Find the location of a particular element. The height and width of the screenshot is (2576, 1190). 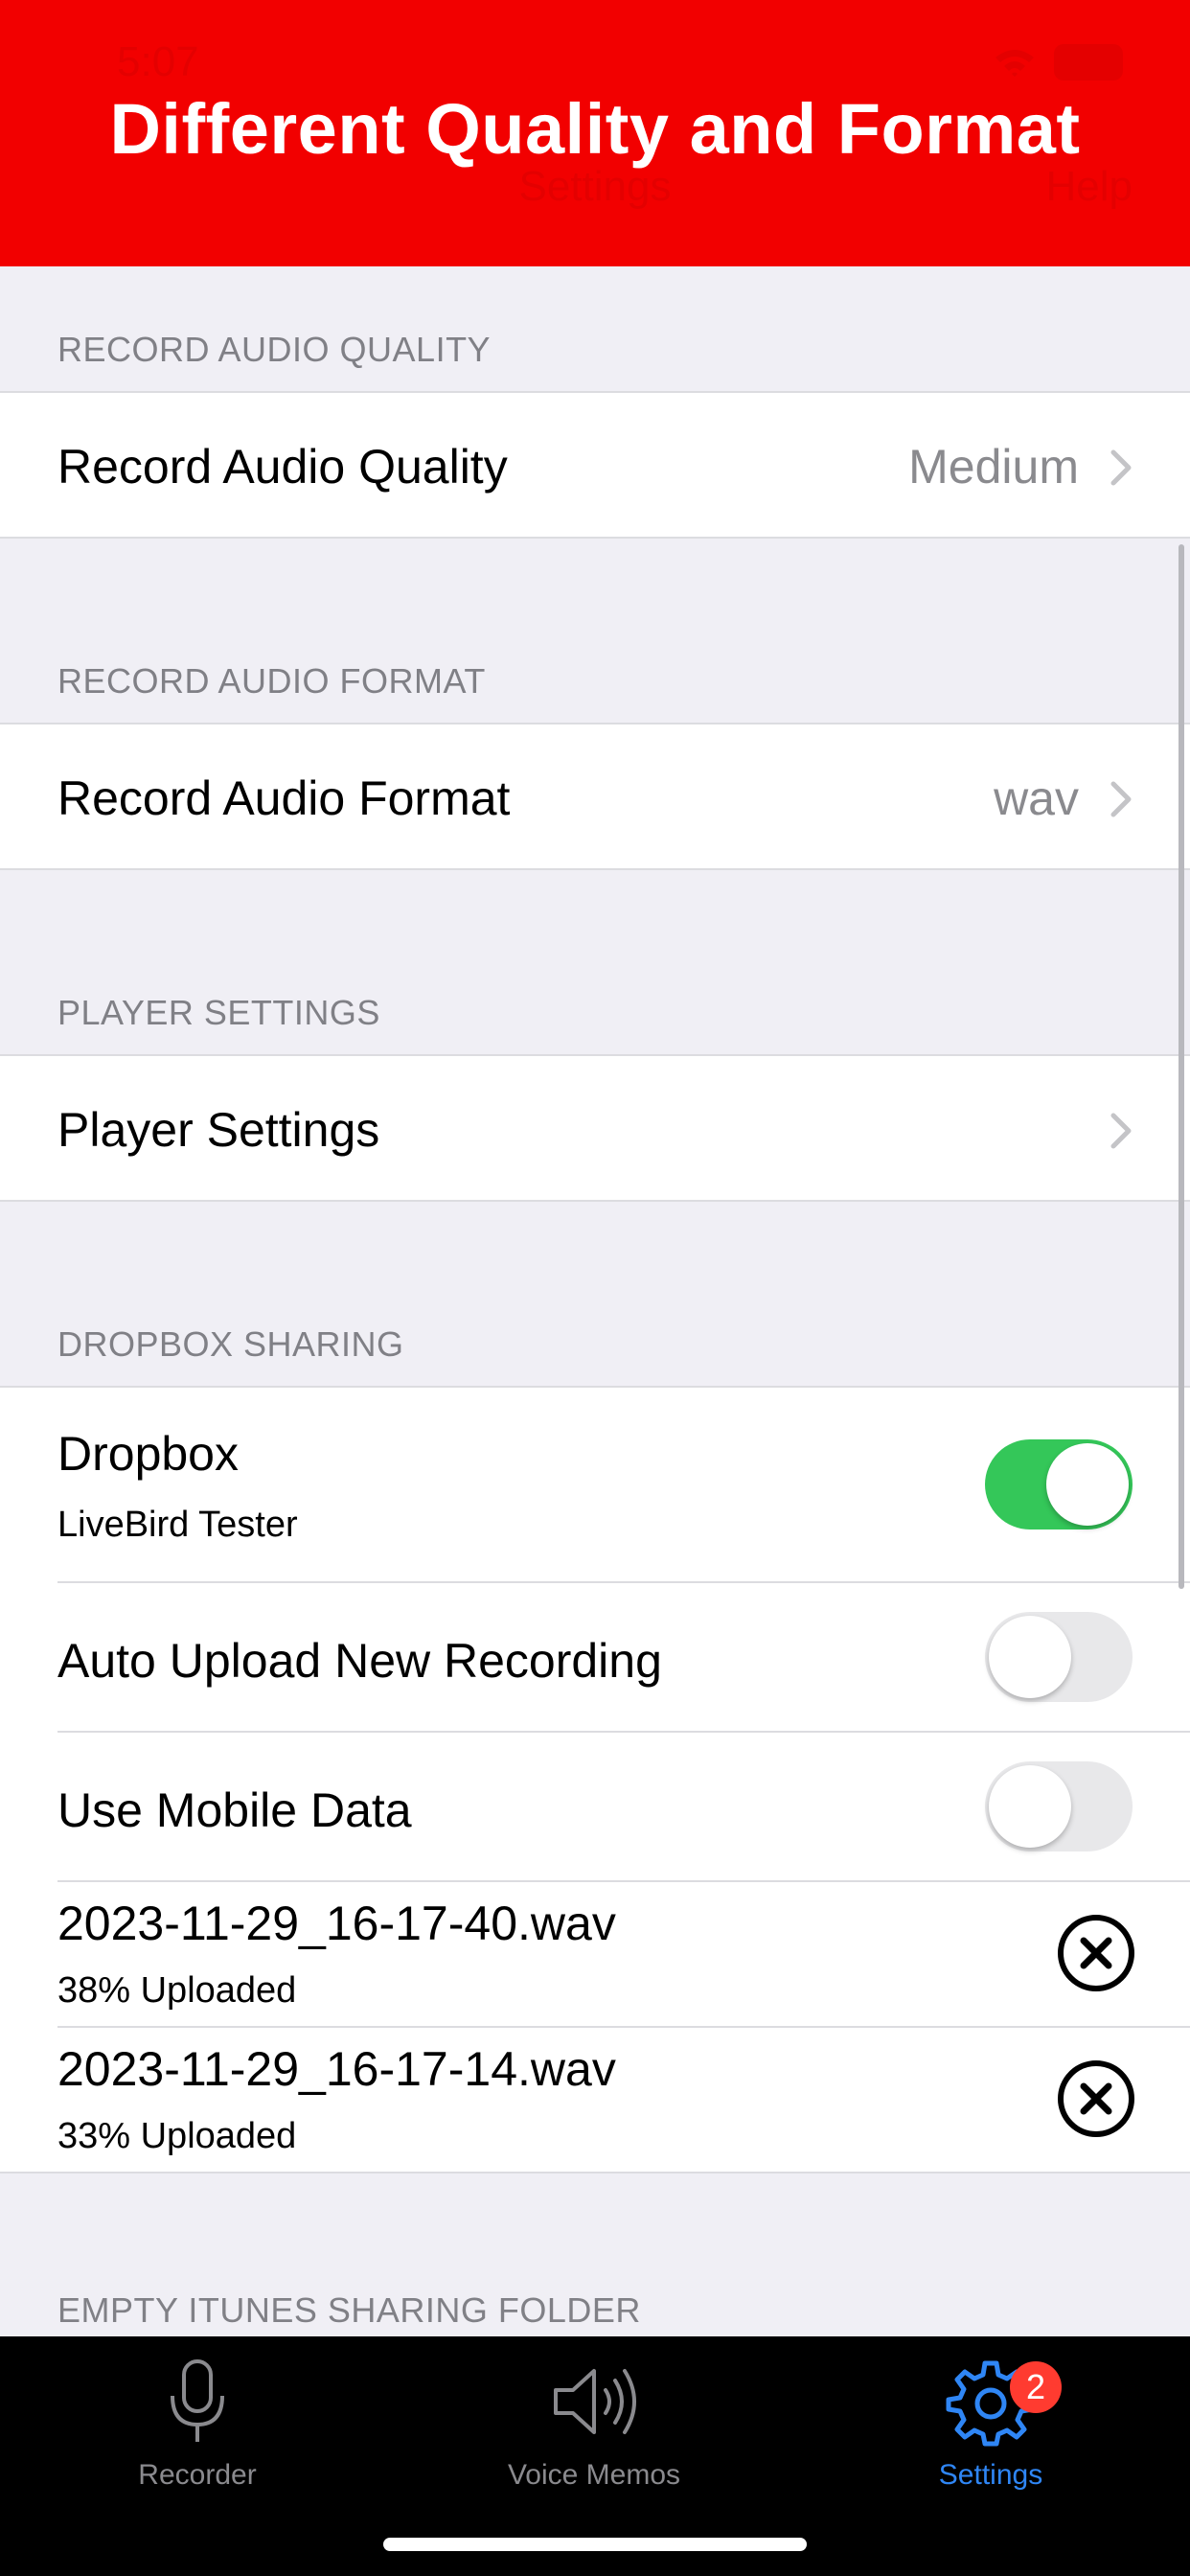

status-time: 5:07 is located at coordinates (158, 62).